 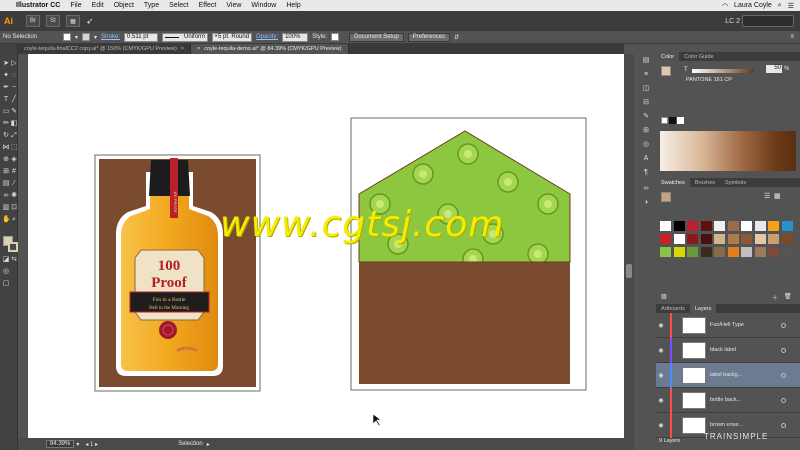 I want to click on pathfinder-panel-icon: ⊞, so click(x=646, y=130).